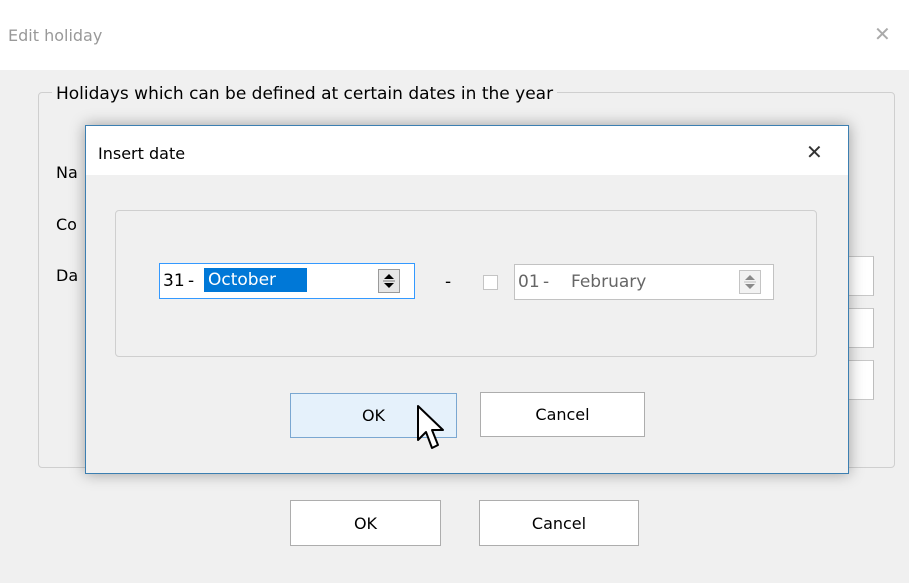 The height and width of the screenshot is (583, 909). Describe the element at coordinates (609, 282) in the screenshot. I see `end-month-value: February` at that location.